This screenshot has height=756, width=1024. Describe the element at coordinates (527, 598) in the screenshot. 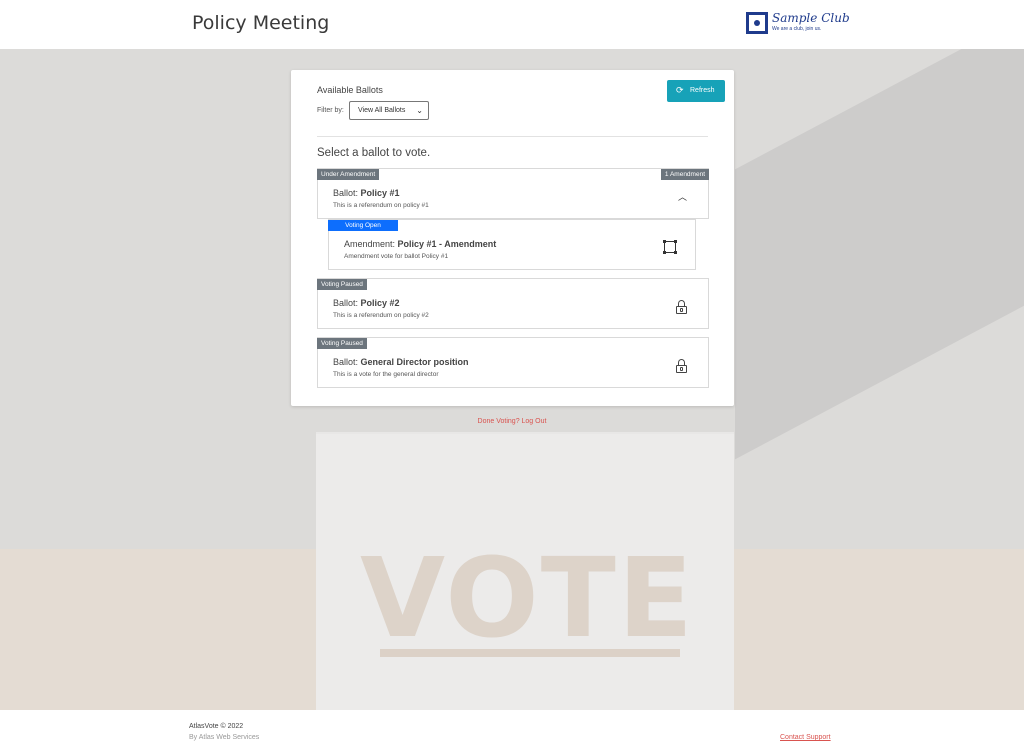

I see `ballot-box-label: VOTE` at that location.